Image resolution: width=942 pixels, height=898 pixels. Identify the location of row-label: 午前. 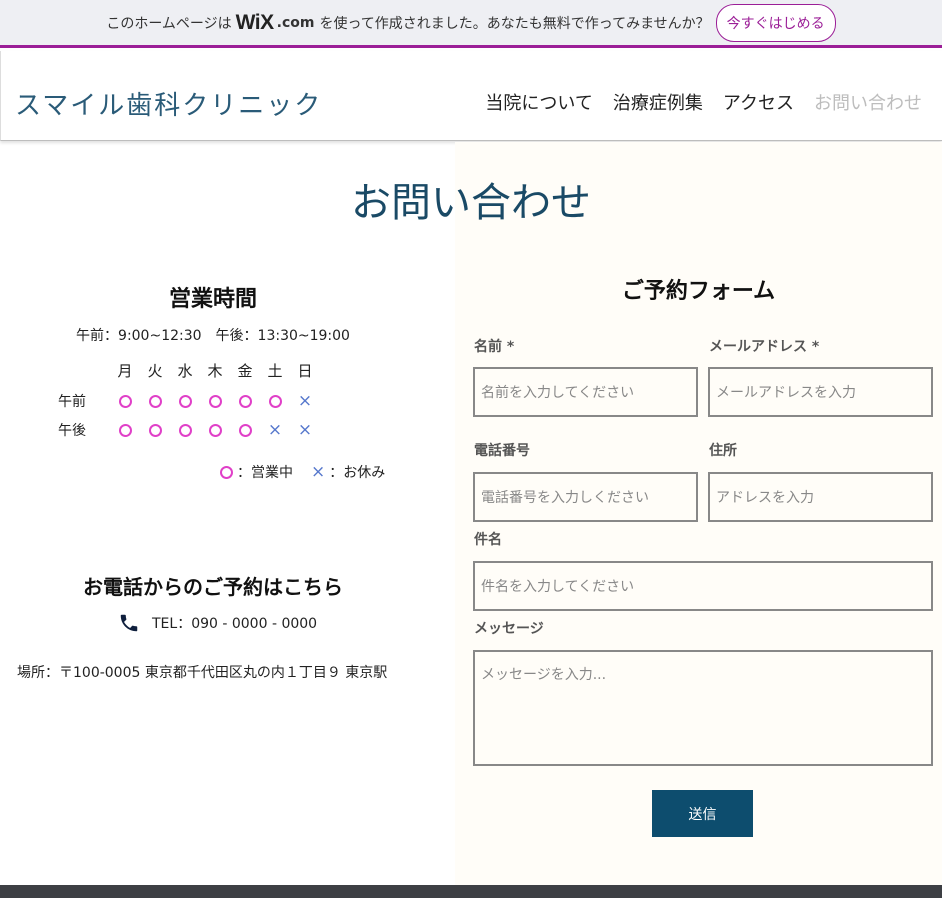
(72, 402).